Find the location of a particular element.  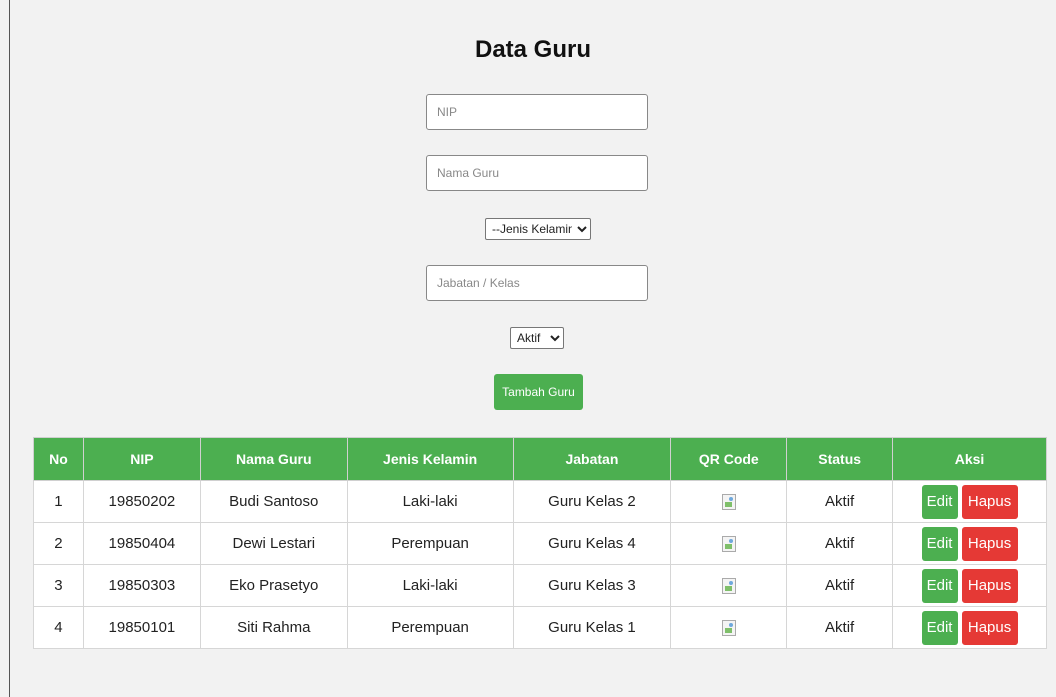

cell-nama: Siti Rahma is located at coordinates (273, 627).